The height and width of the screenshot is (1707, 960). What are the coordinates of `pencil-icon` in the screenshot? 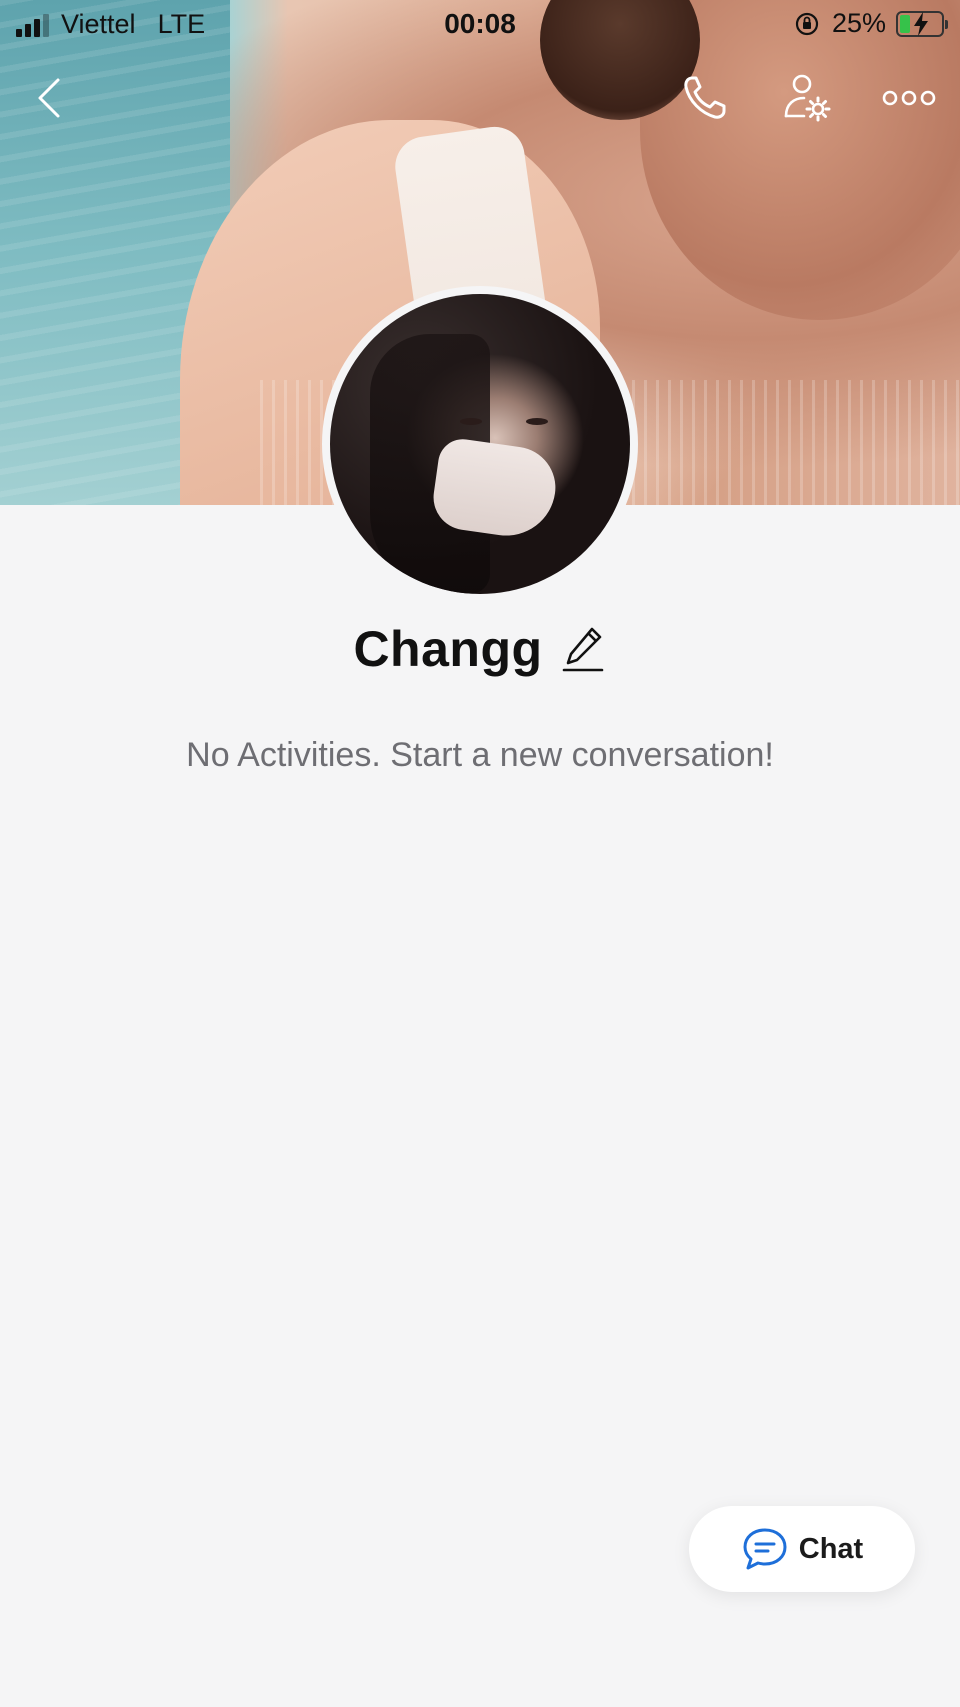 It's located at (582, 649).